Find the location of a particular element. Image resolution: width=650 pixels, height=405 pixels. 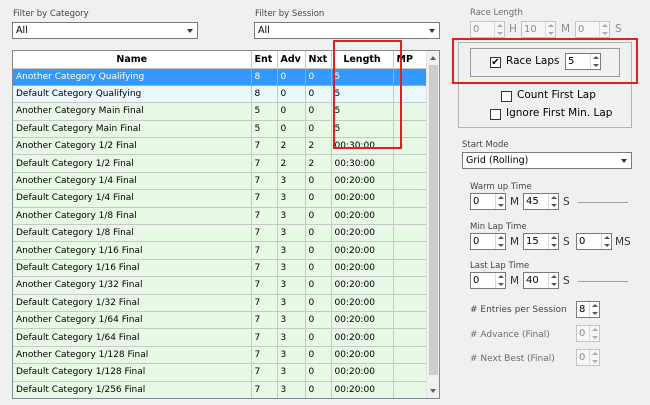

start-mode-value: Grid (Rolling) is located at coordinates (497, 160).